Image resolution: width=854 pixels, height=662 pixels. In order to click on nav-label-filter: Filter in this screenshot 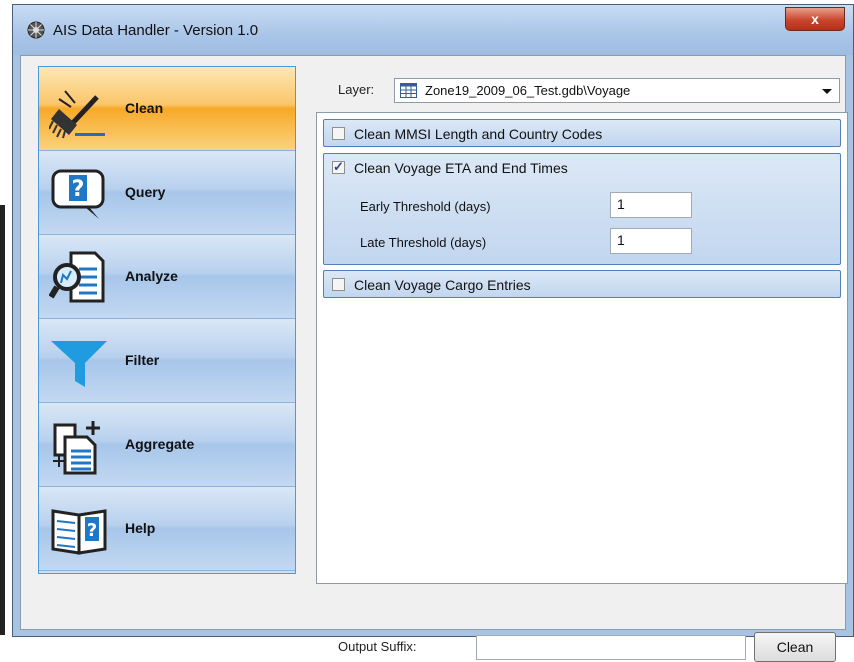, I will do `click(142, 360)`.